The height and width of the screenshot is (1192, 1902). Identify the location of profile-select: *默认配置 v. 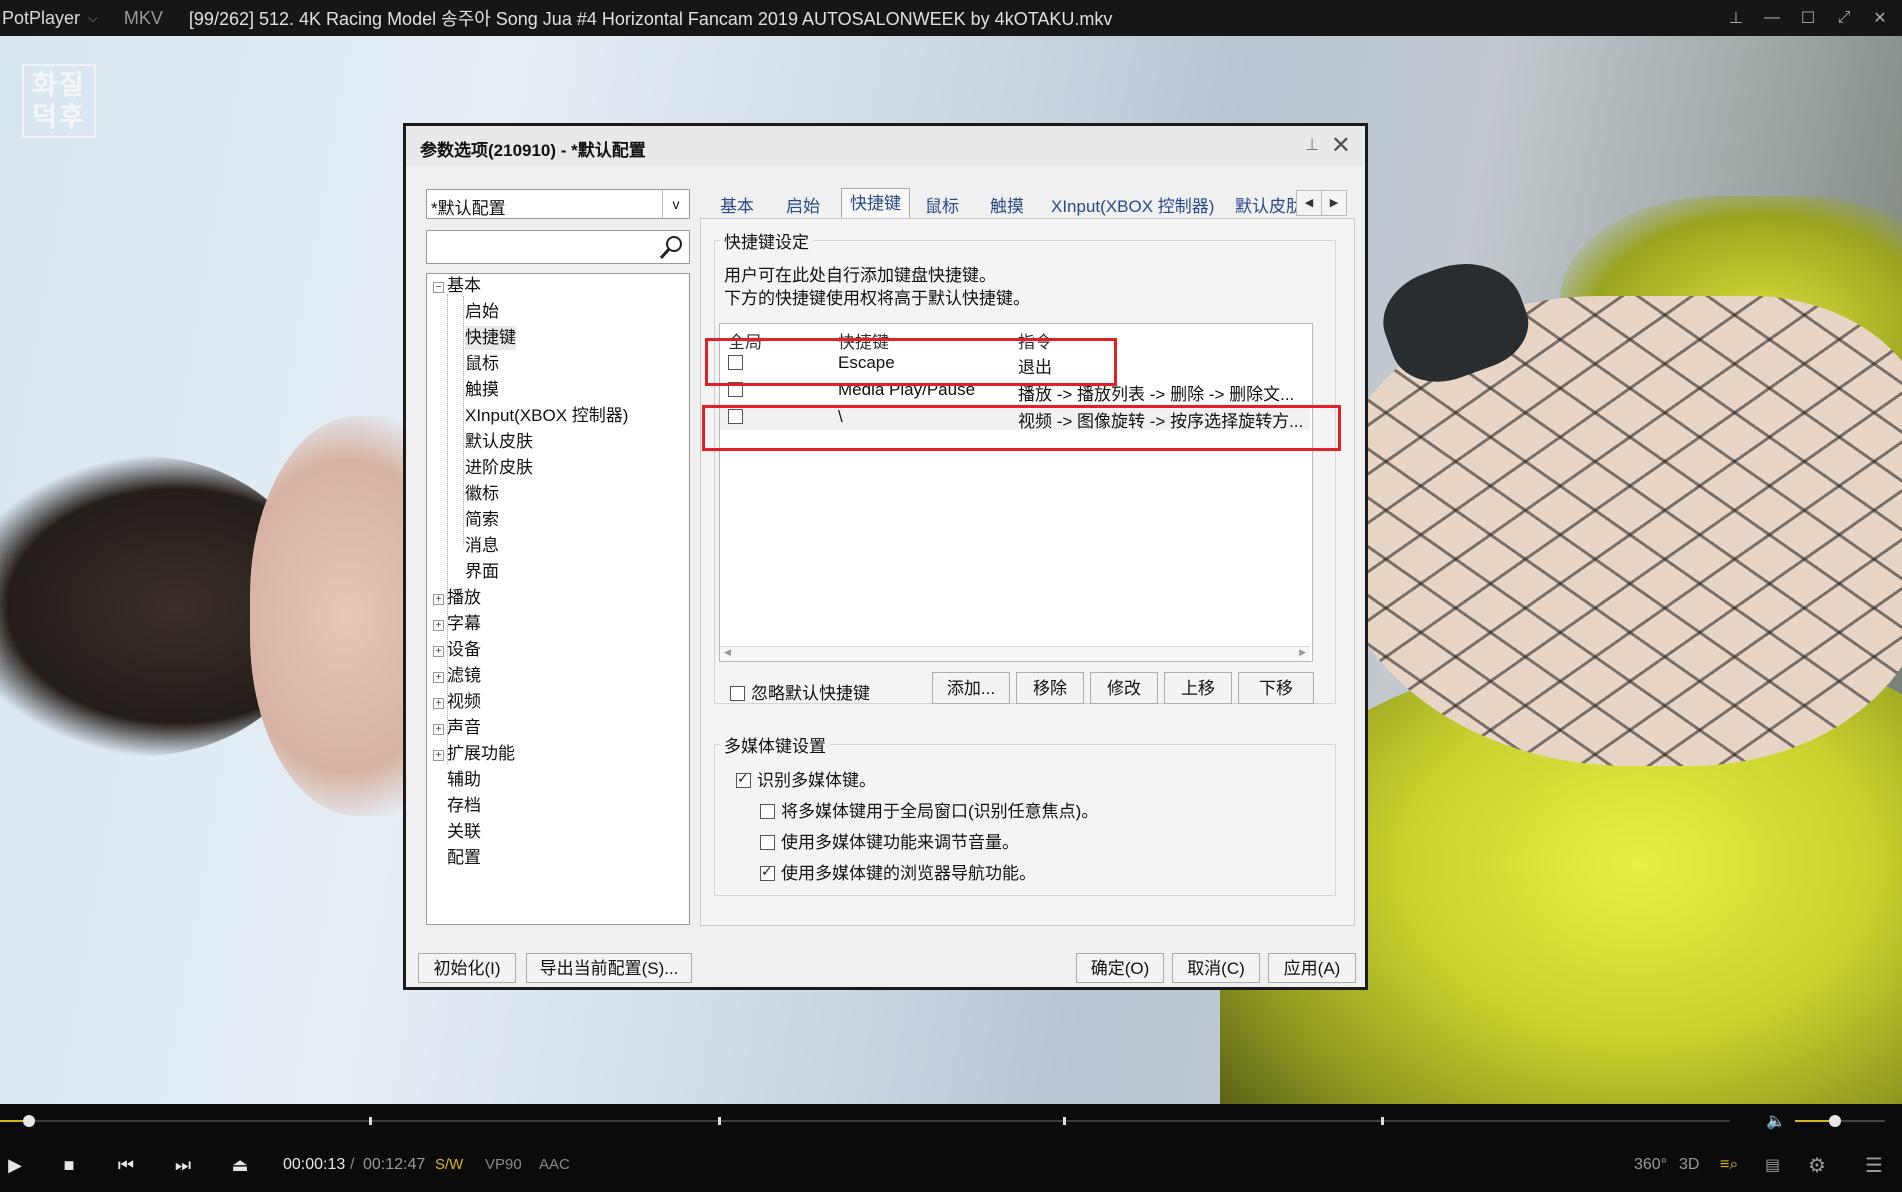
(558, 204).